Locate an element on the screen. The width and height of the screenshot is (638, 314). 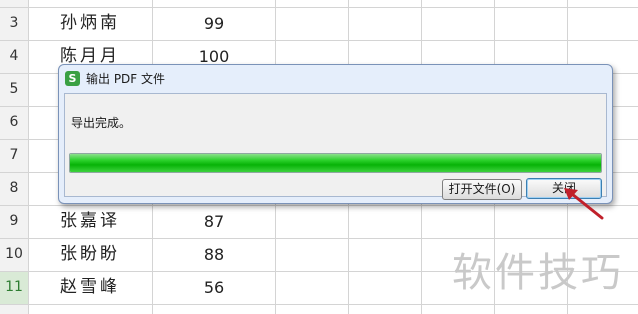
progress-fill is located at coordinates (335, 163).